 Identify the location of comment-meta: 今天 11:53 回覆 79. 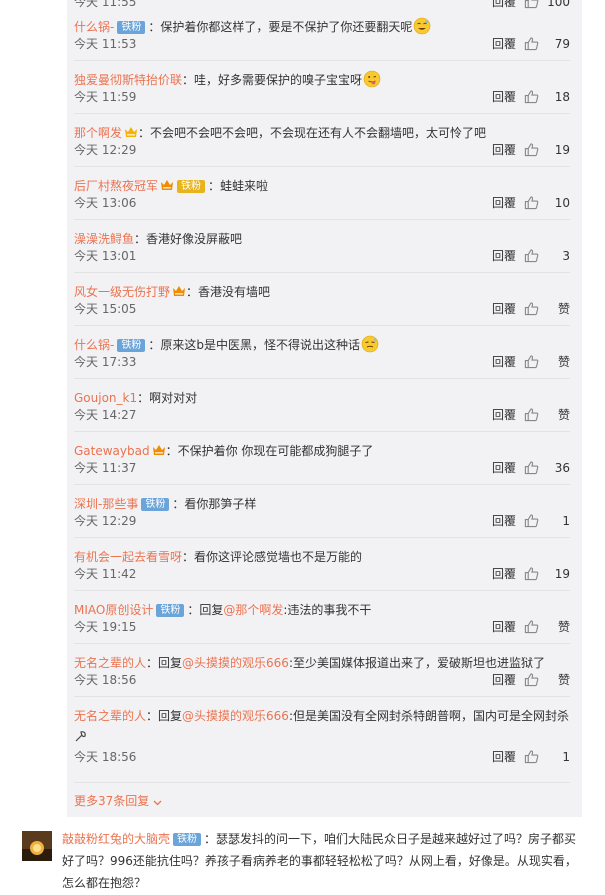
(322, 44).